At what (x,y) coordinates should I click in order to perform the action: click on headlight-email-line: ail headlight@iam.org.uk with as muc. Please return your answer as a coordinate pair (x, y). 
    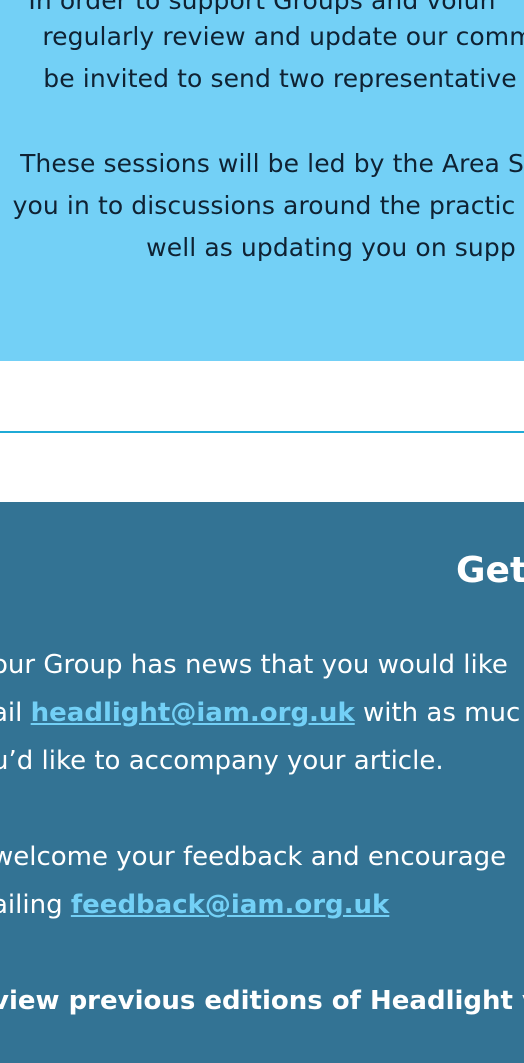
    Looking at the image, I should click on (260, 713).